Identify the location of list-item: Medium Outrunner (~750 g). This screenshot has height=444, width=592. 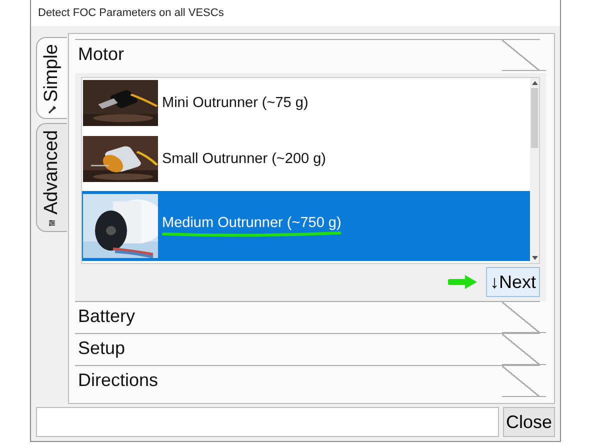
(306, 226).